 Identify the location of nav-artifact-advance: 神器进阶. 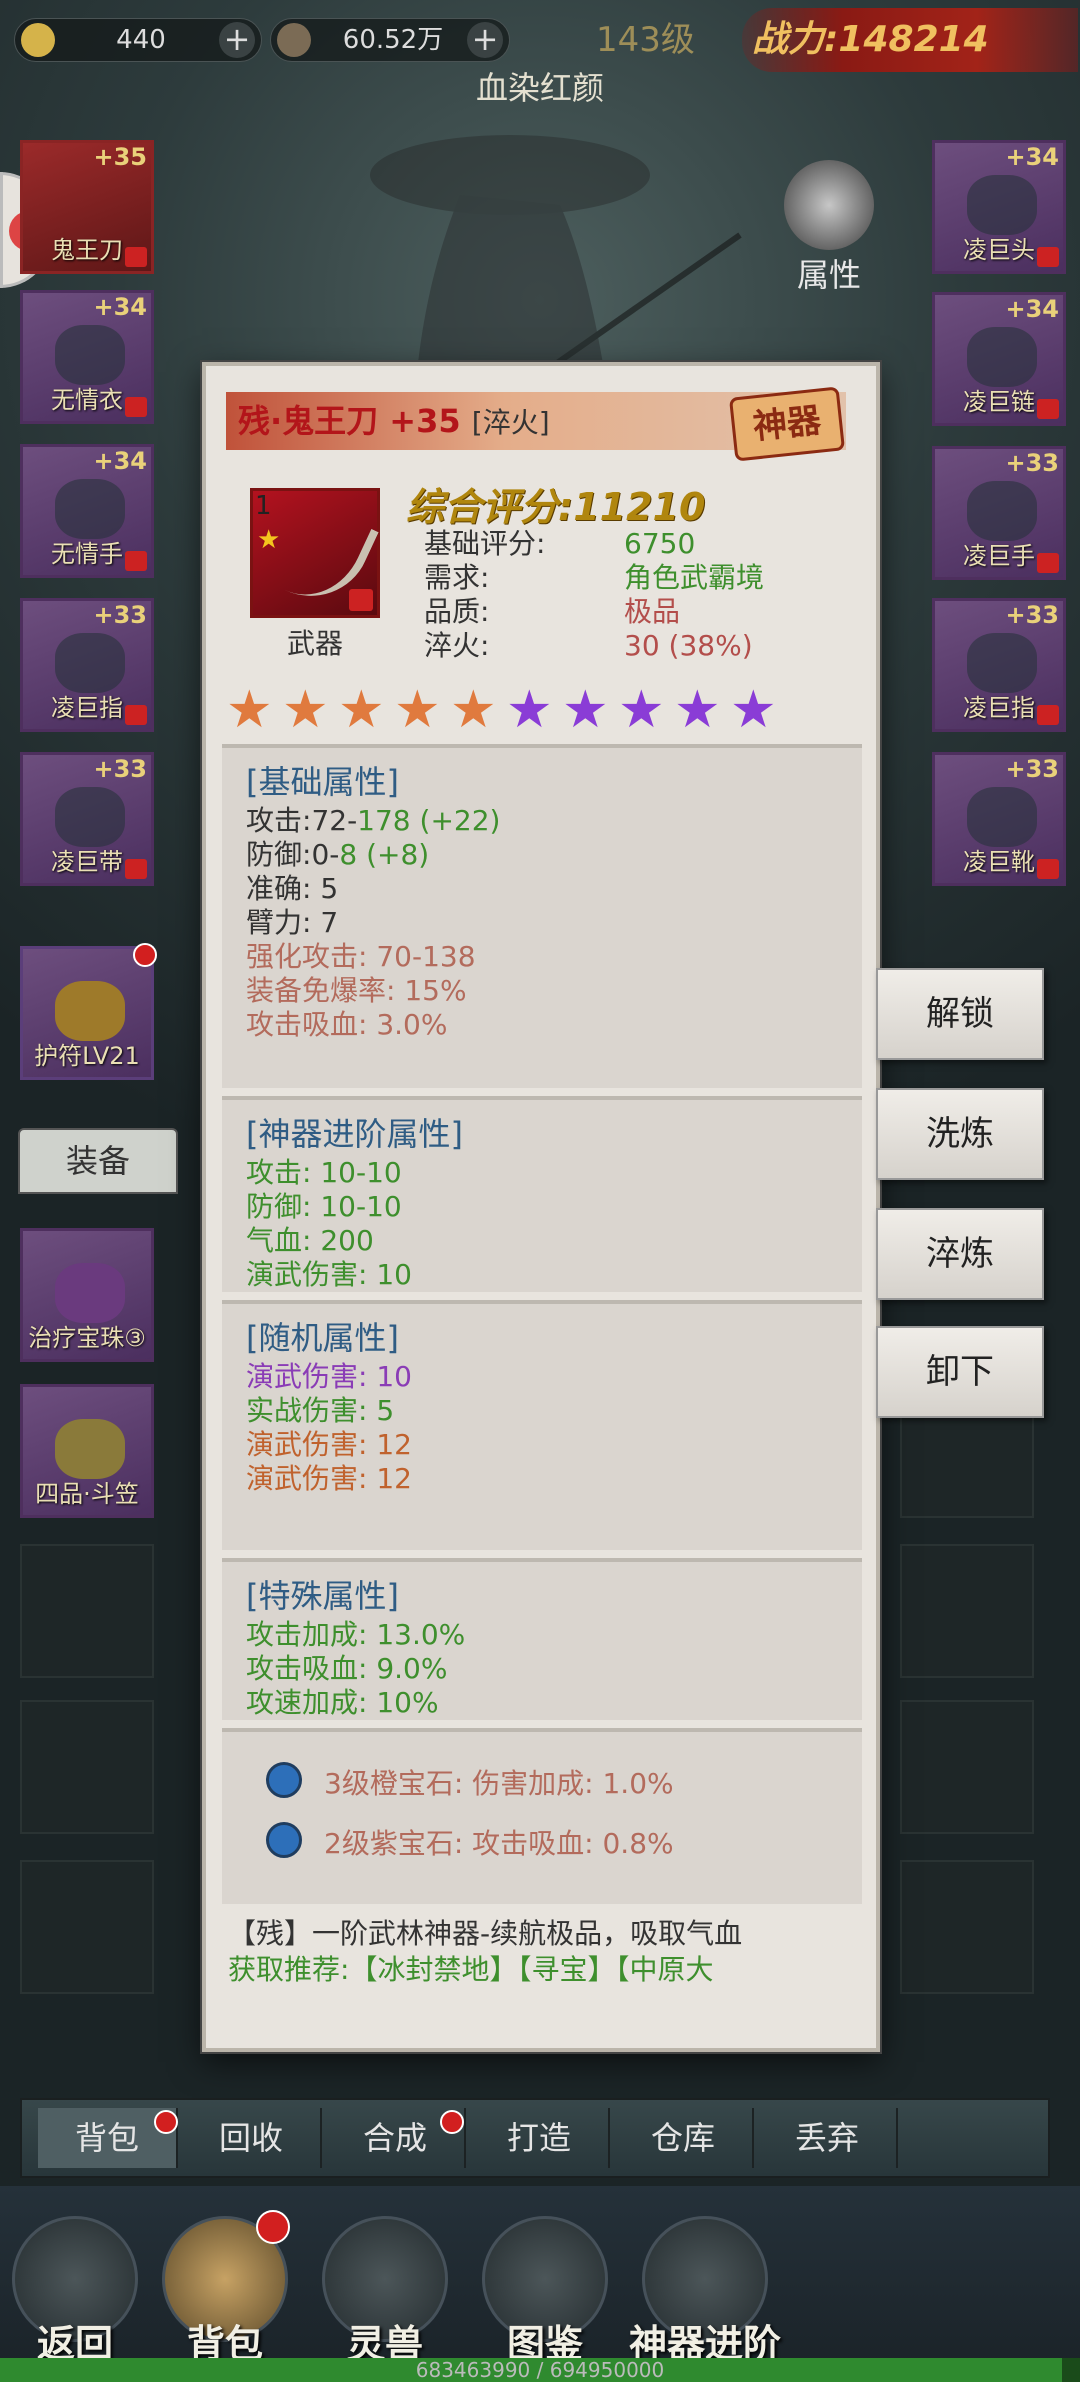
(705, 2291).